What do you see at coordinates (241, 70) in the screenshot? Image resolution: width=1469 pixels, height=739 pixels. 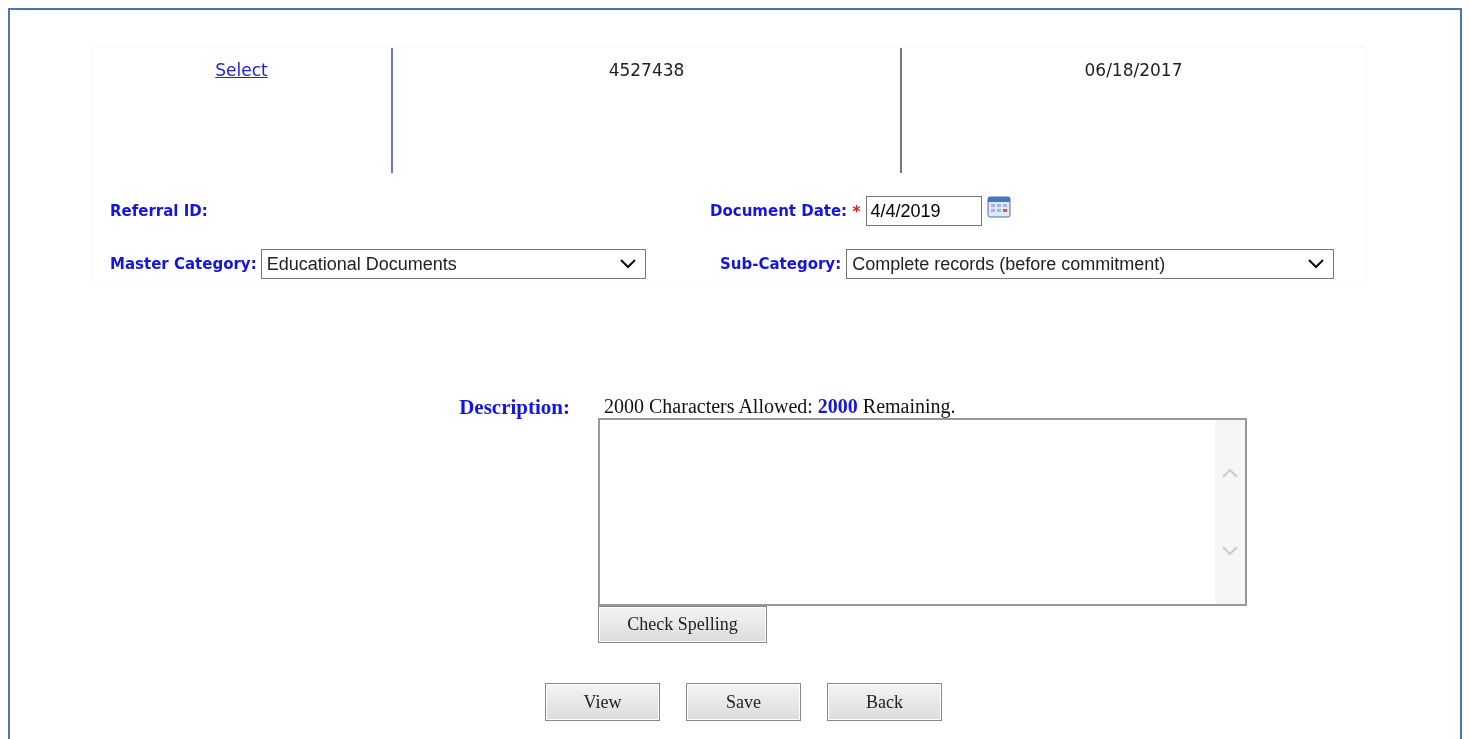 I see `select-link: Select` at bounding box center [241, 70].